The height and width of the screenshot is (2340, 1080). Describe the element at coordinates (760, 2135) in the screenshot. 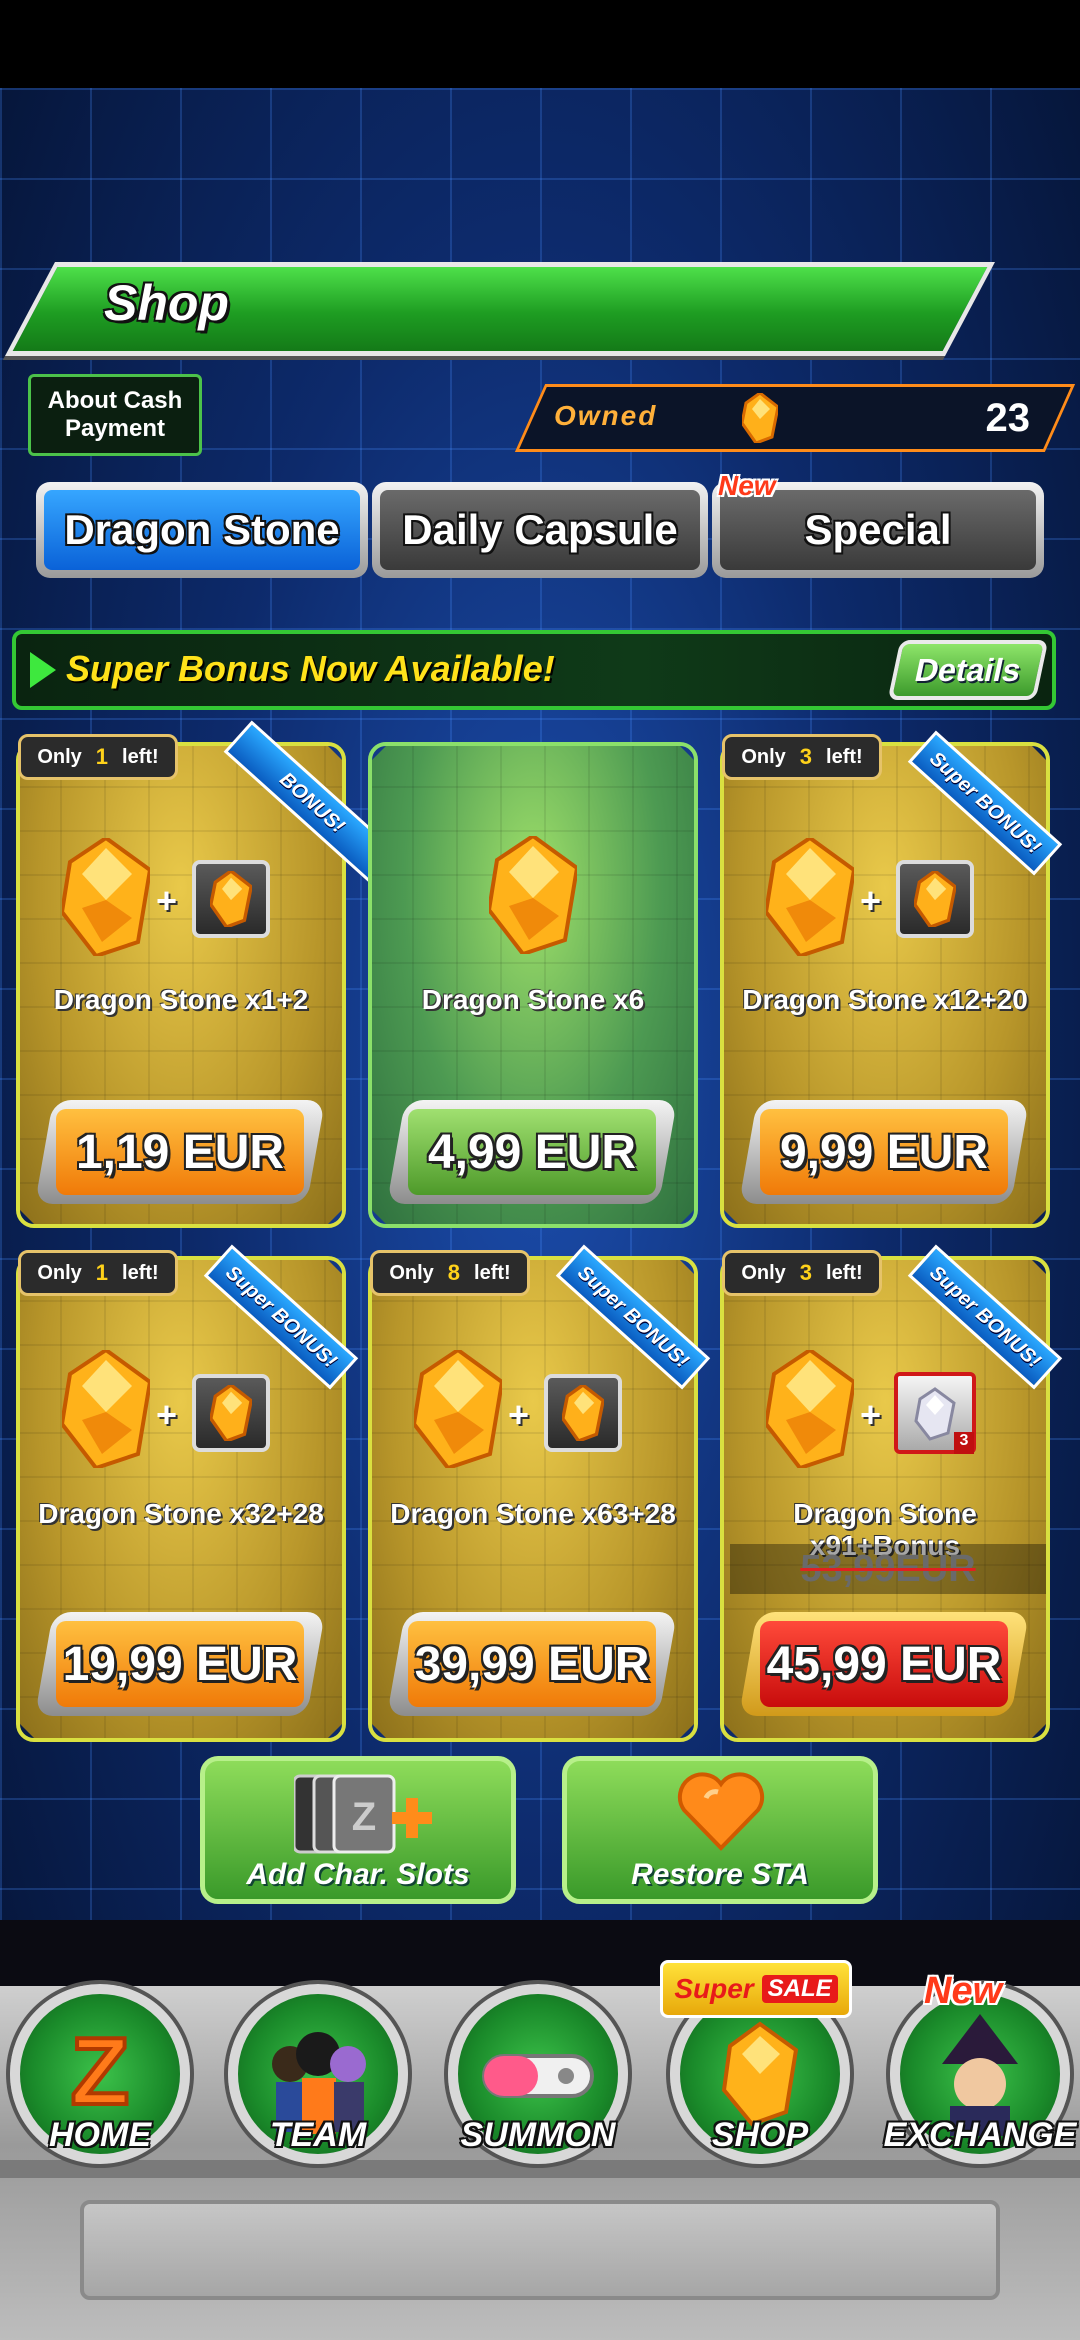

I see `nav-shop-label: SHOP` at that location.